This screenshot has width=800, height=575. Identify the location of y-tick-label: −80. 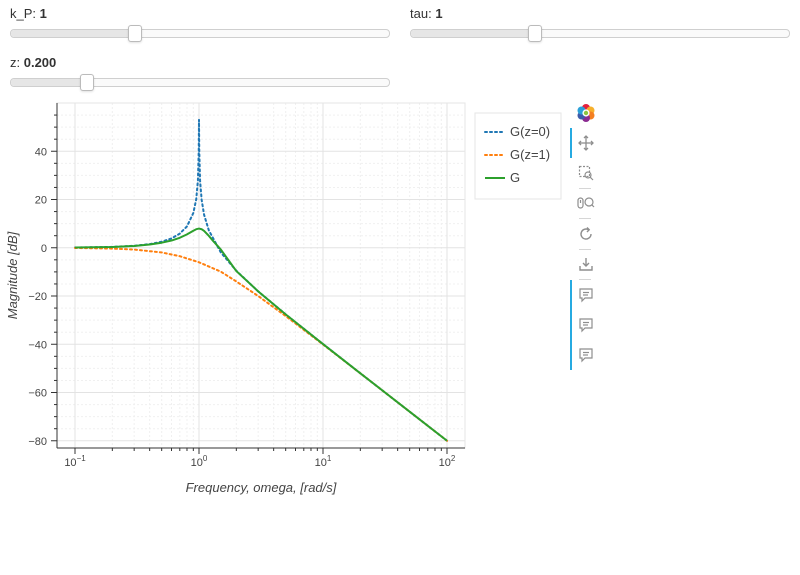
(37, 442).